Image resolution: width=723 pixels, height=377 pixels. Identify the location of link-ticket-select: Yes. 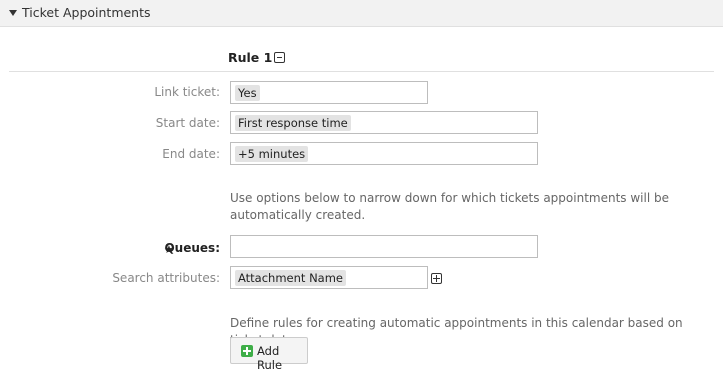
(329, 92).